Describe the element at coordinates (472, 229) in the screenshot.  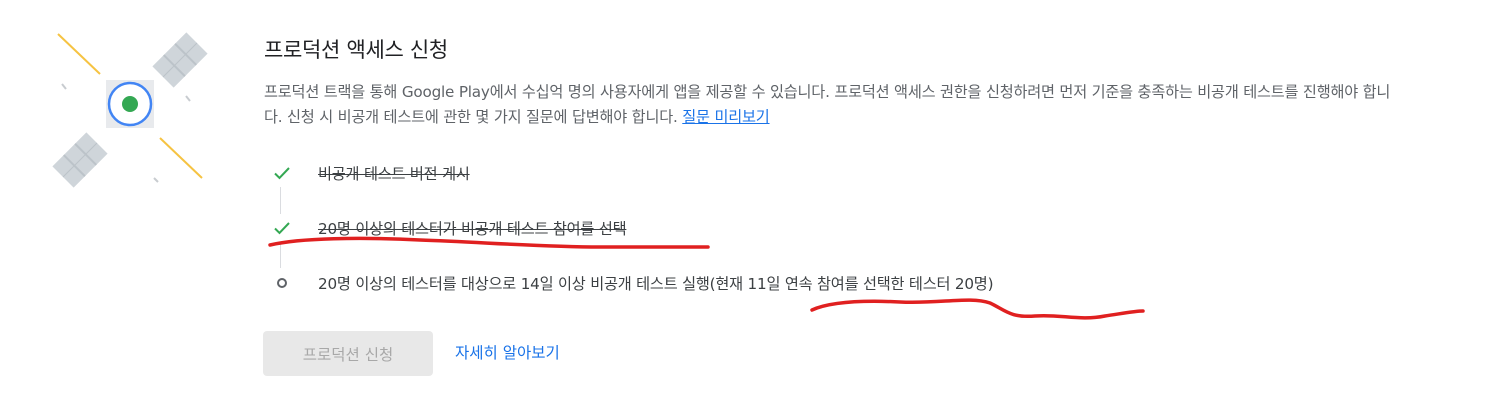
I see `requirement-label: 20명 이상의 테스터가 비공개 테스트 참여를 선택` at that location.